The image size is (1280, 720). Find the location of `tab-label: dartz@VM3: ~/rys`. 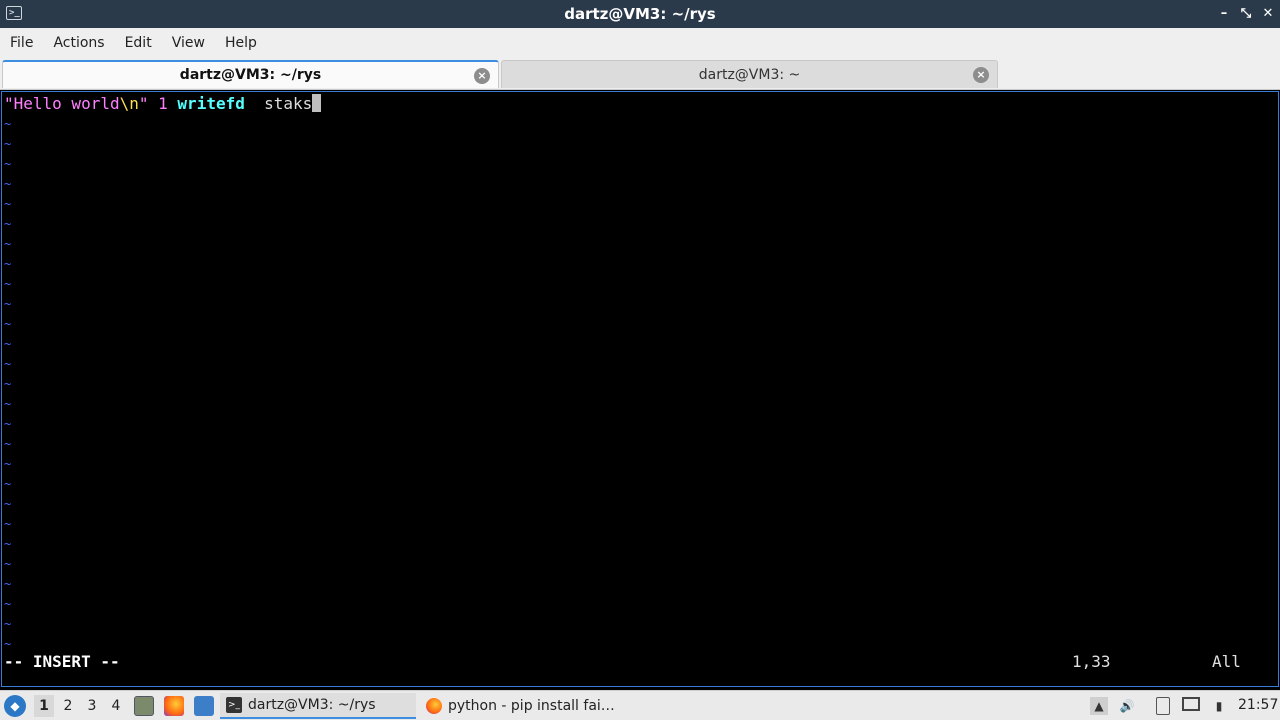

tab-label: dartz@VM3: ~/rys is located at coordinates (250, 75).